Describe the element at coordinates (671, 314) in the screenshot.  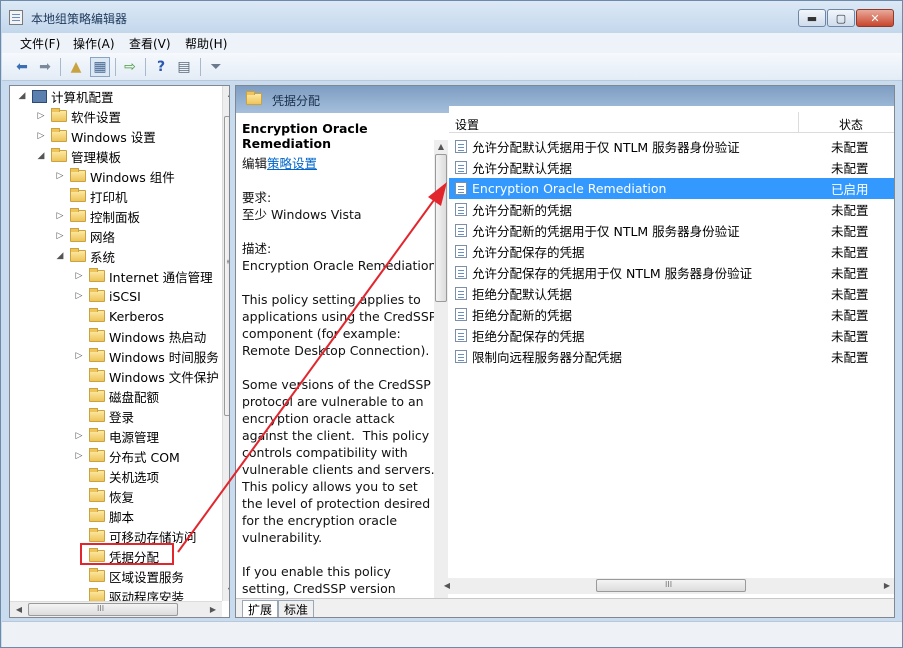
I see `setting-row: 拒绝分配新的凭据 未配置` at that location.